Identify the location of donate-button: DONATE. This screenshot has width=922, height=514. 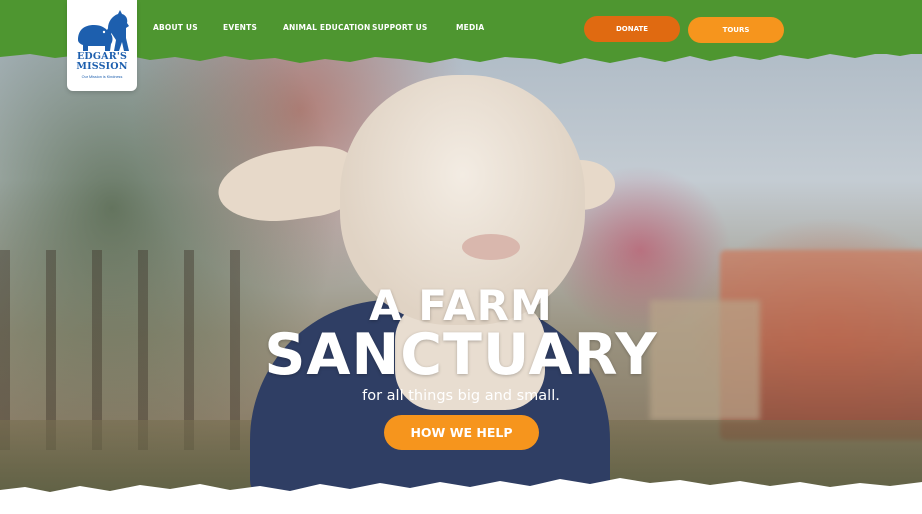
(632, 29).